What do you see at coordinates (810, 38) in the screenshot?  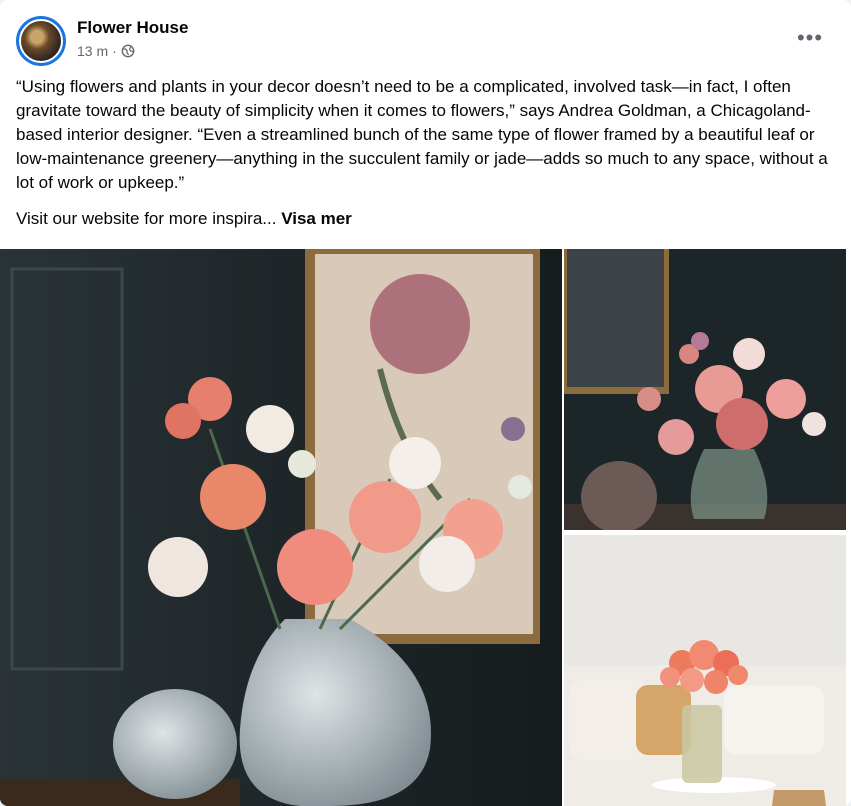 I see `more-options-button: •••` at bounding box center [810, 38].